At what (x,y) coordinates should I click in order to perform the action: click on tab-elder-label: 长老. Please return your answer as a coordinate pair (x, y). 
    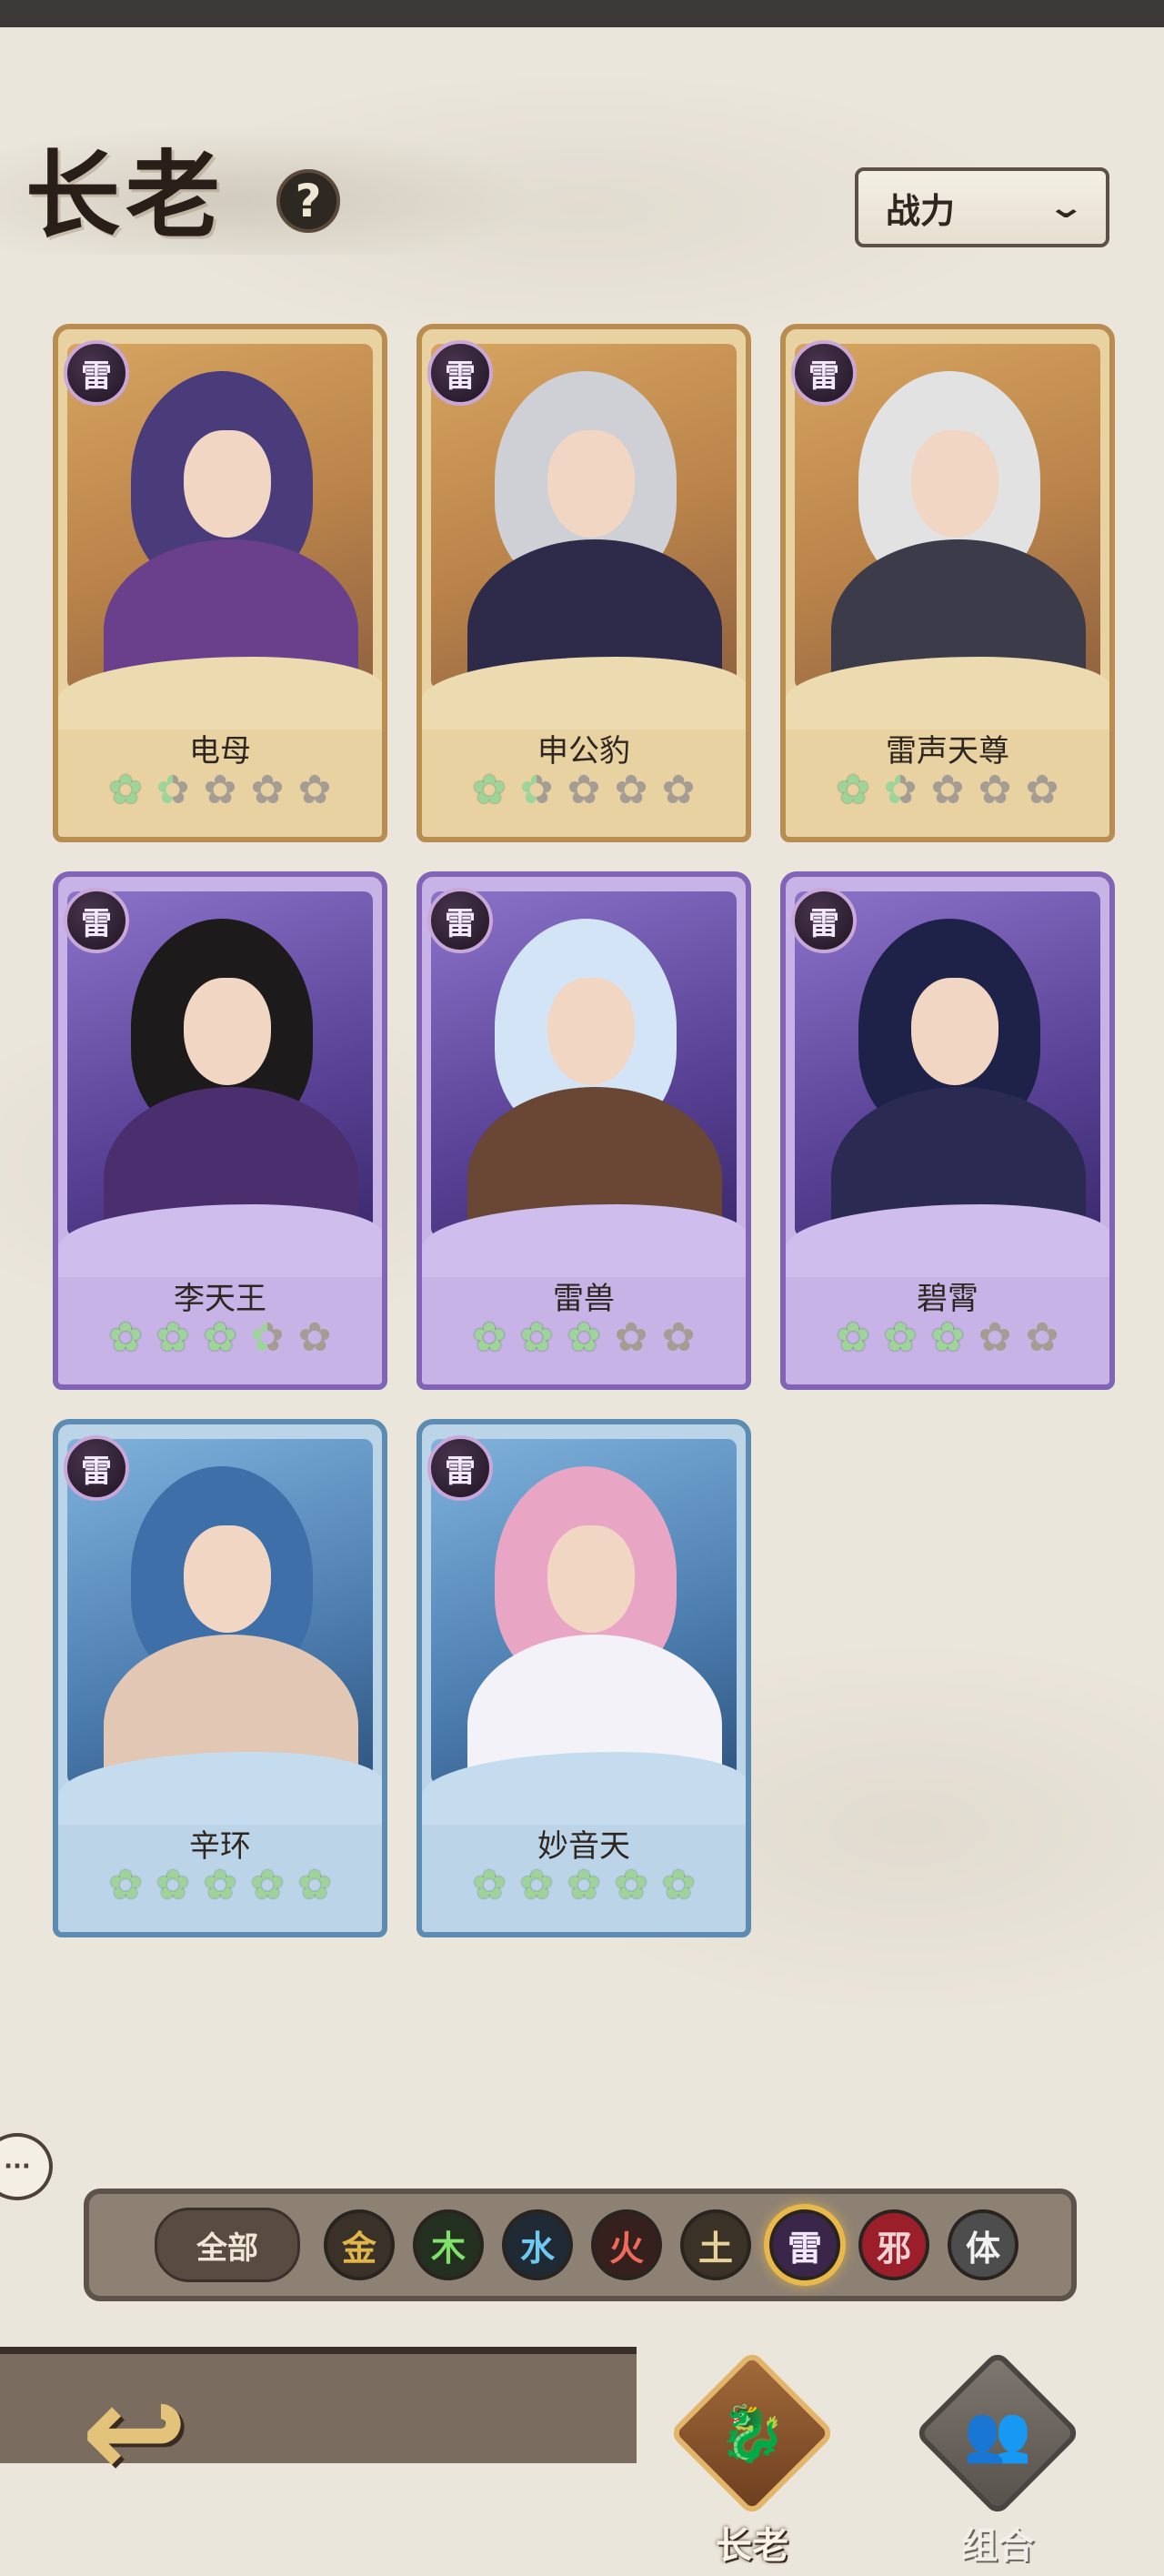
    Looking at the image, I should click on (752, 2546).